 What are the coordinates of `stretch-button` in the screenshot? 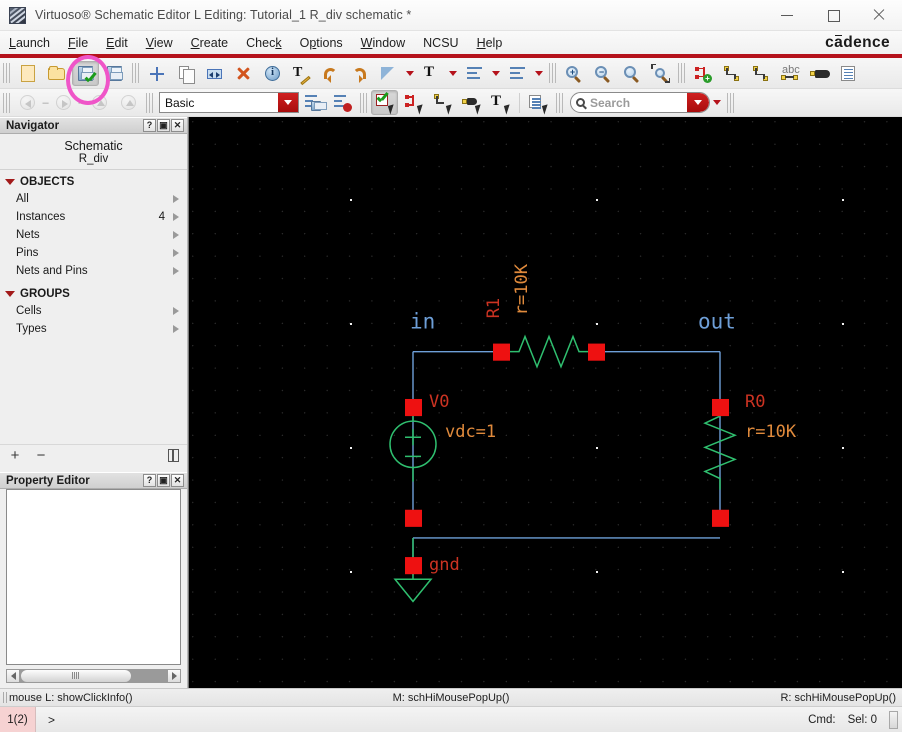 It's located at (214, 73).